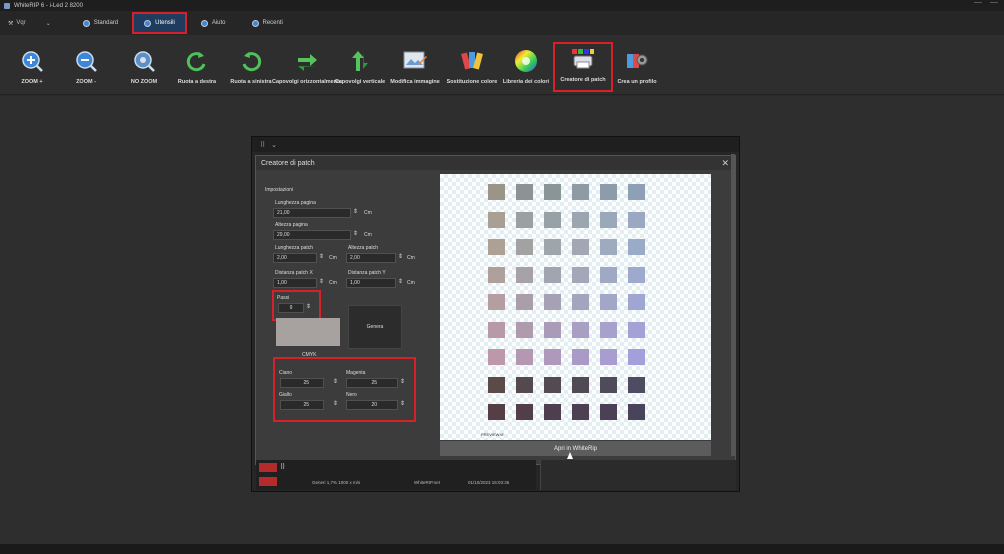 Image resolution: width=1004 pixels, height=554 pixels. I want to click on tab-label: Recenti, so click(272, 23).